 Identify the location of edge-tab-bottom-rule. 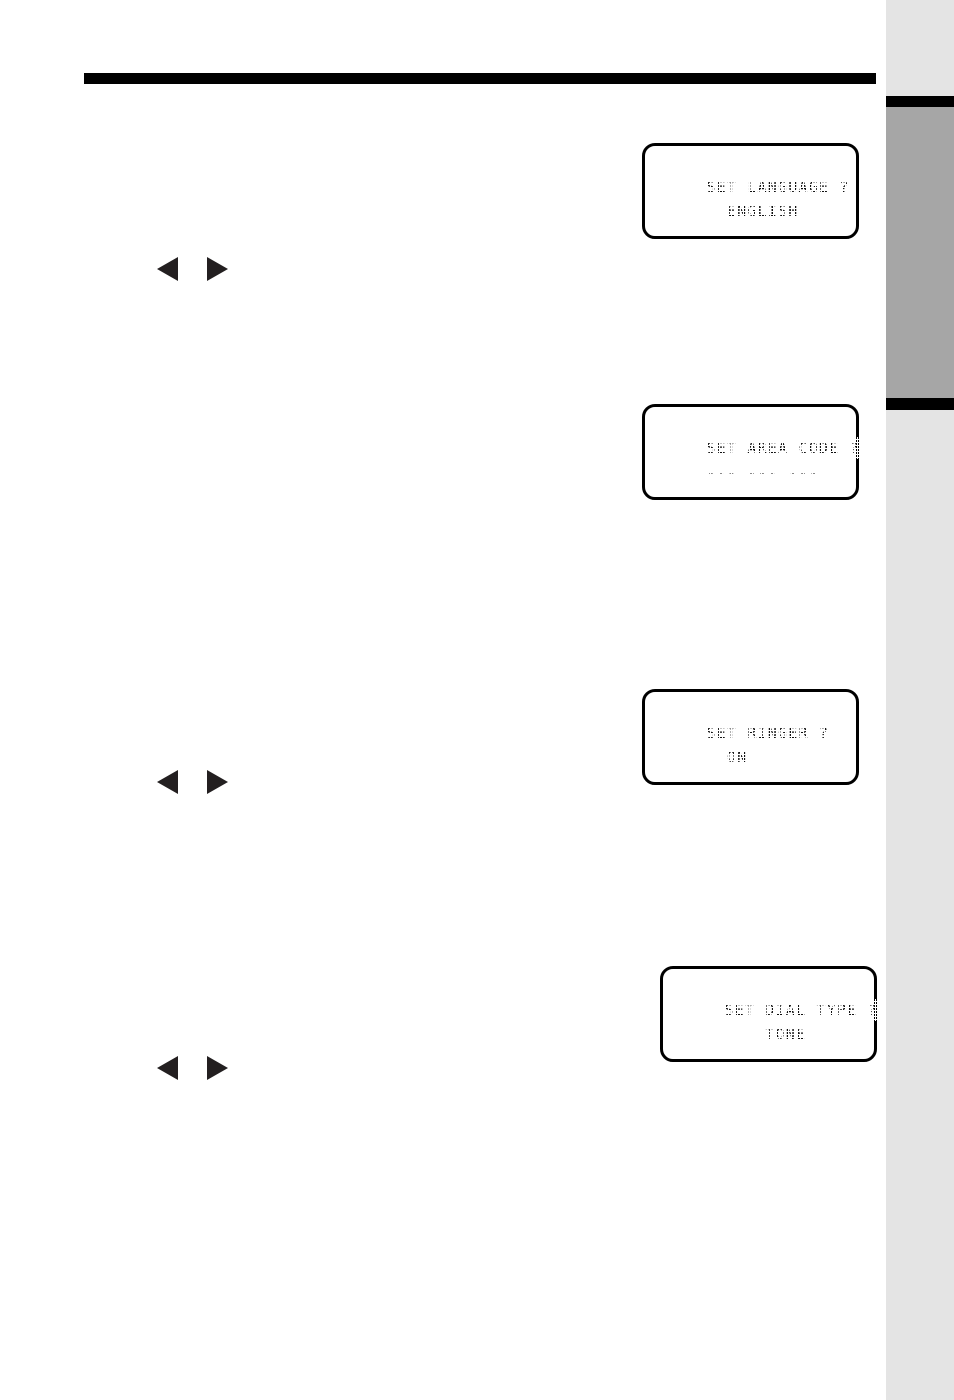
(920, 404).